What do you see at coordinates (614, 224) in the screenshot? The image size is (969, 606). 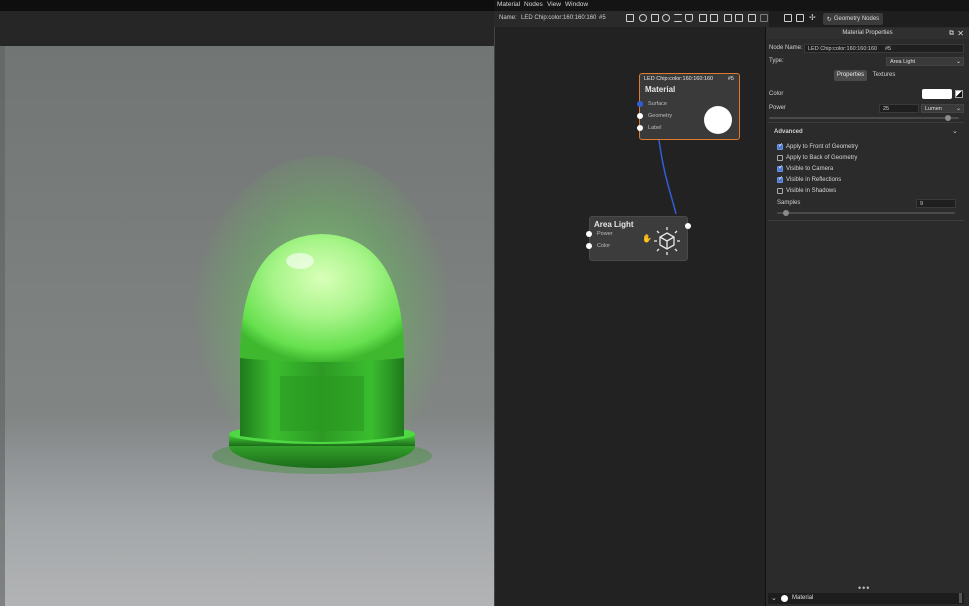 I see `area-light-node-title: Area Light` at bounding box center [614, 224].